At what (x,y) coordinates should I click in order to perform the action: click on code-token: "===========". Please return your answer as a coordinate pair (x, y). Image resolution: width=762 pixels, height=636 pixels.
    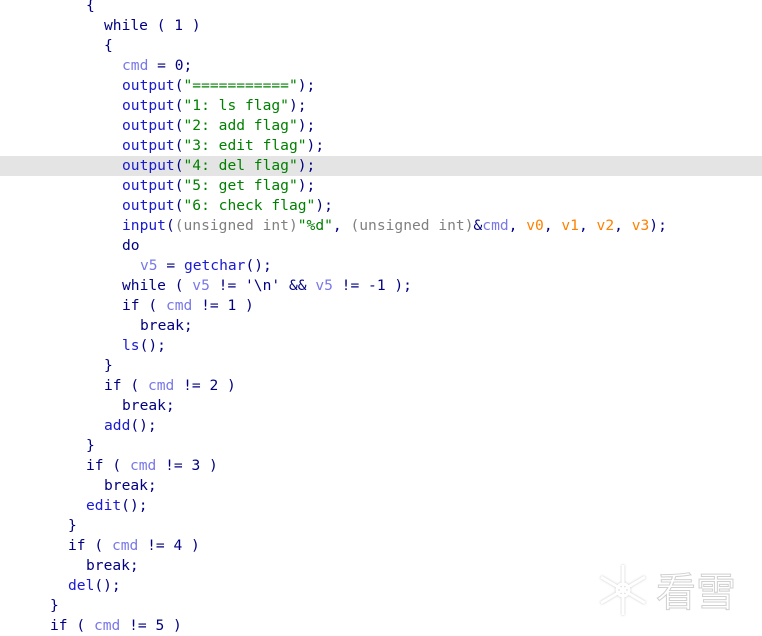
    Looking at the image, I should click on (240, 85).